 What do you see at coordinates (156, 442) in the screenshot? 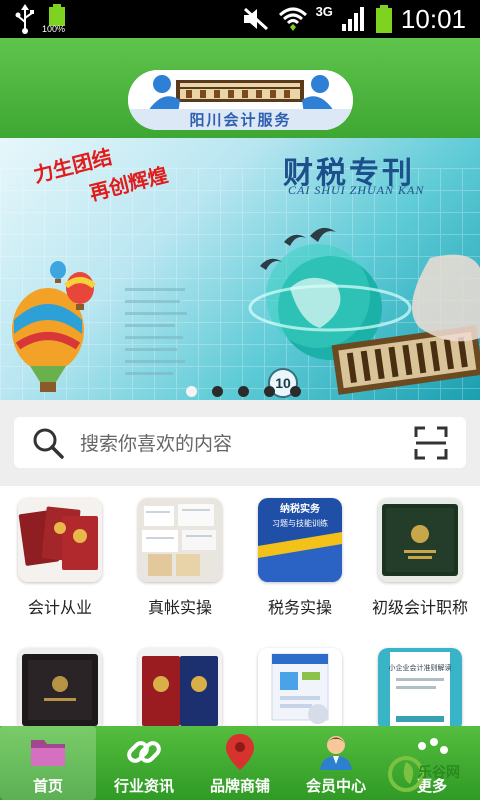
I see `search-input: 搜索你喜欢的内容` at bounding box center [156, 442].